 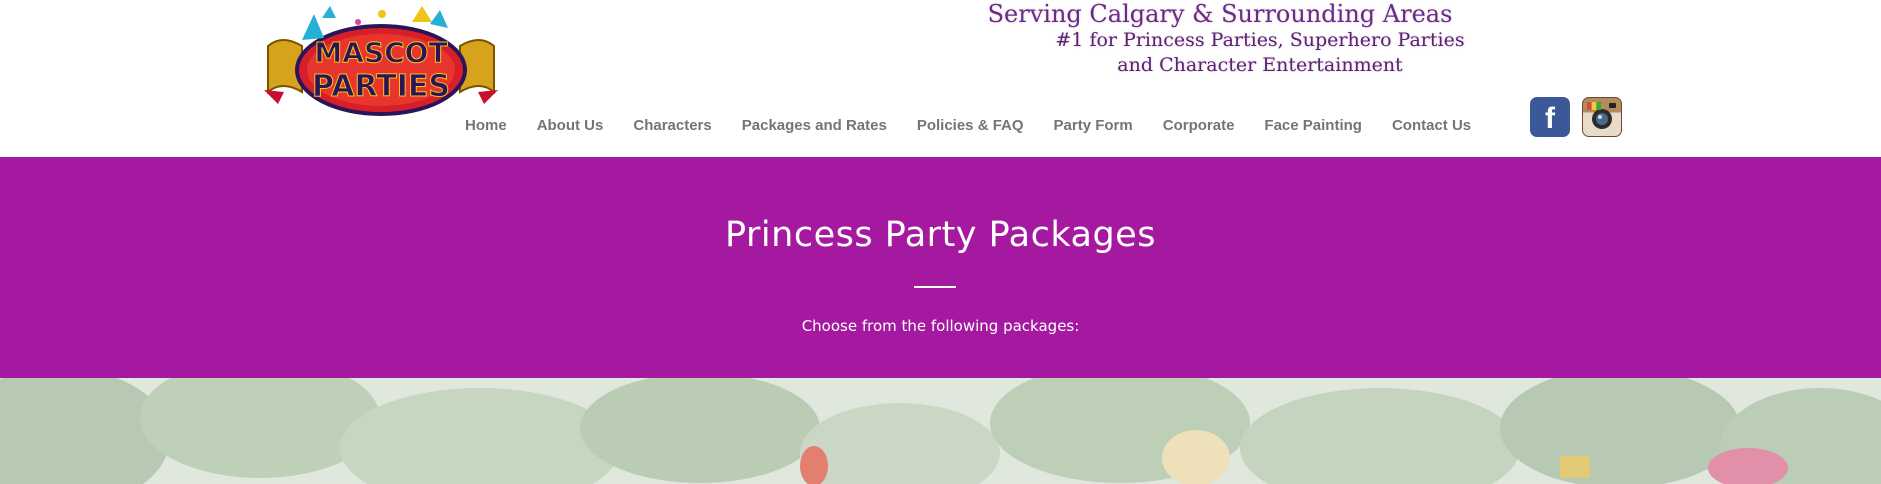 I want to click on camera-lens-icon, so click(x=1601, y=115).